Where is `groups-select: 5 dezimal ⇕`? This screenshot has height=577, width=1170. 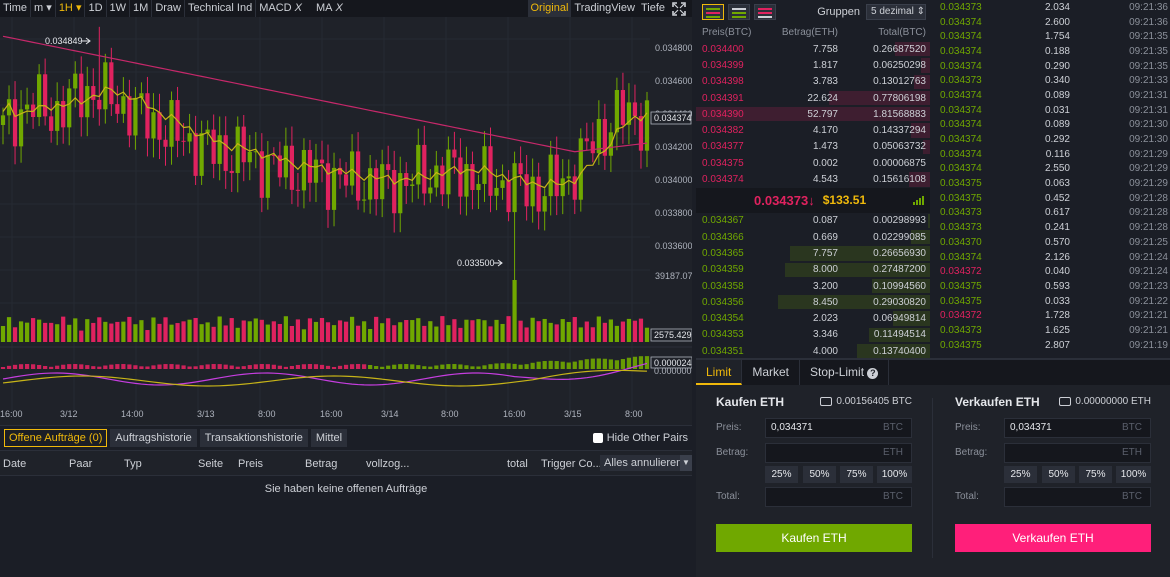 groups-select: 5 dezimal ⇕ is located at coordinates (896, 12).